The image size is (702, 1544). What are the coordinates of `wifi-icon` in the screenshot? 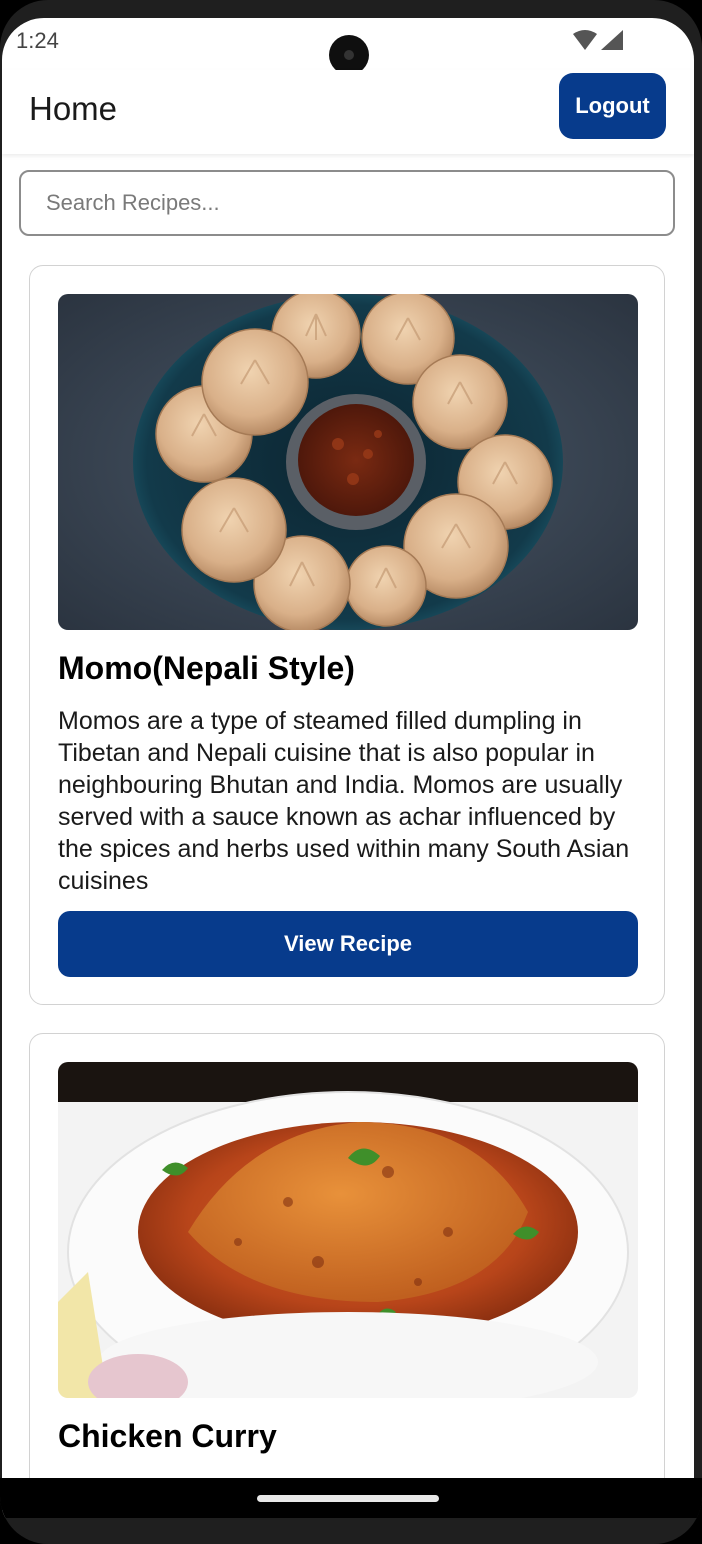 It's located at (585, 40).